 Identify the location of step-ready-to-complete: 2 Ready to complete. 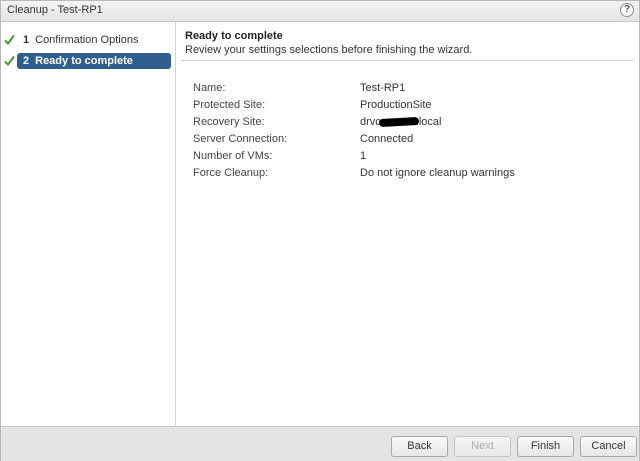
(88, 61).